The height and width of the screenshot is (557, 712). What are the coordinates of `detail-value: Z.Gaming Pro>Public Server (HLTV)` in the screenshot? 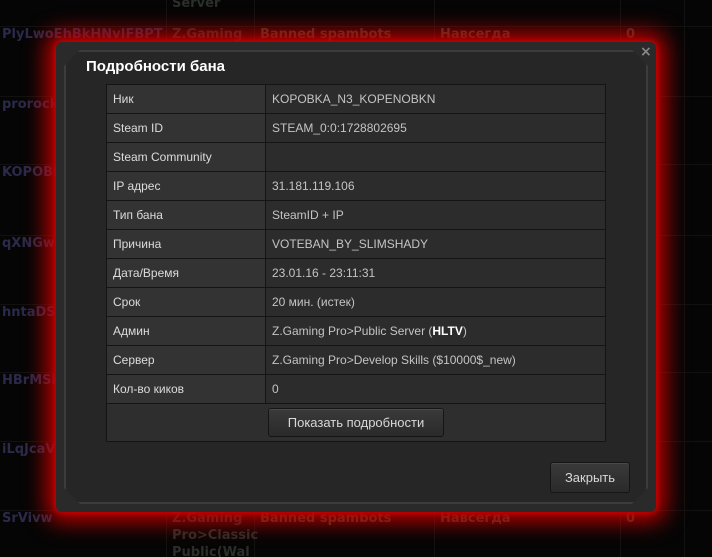 It's located at (435, 331).